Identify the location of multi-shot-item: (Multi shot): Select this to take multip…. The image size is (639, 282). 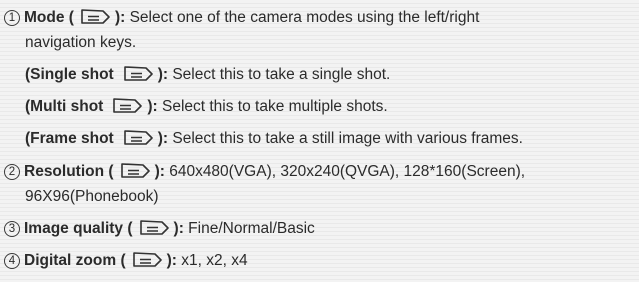
(206, 107).